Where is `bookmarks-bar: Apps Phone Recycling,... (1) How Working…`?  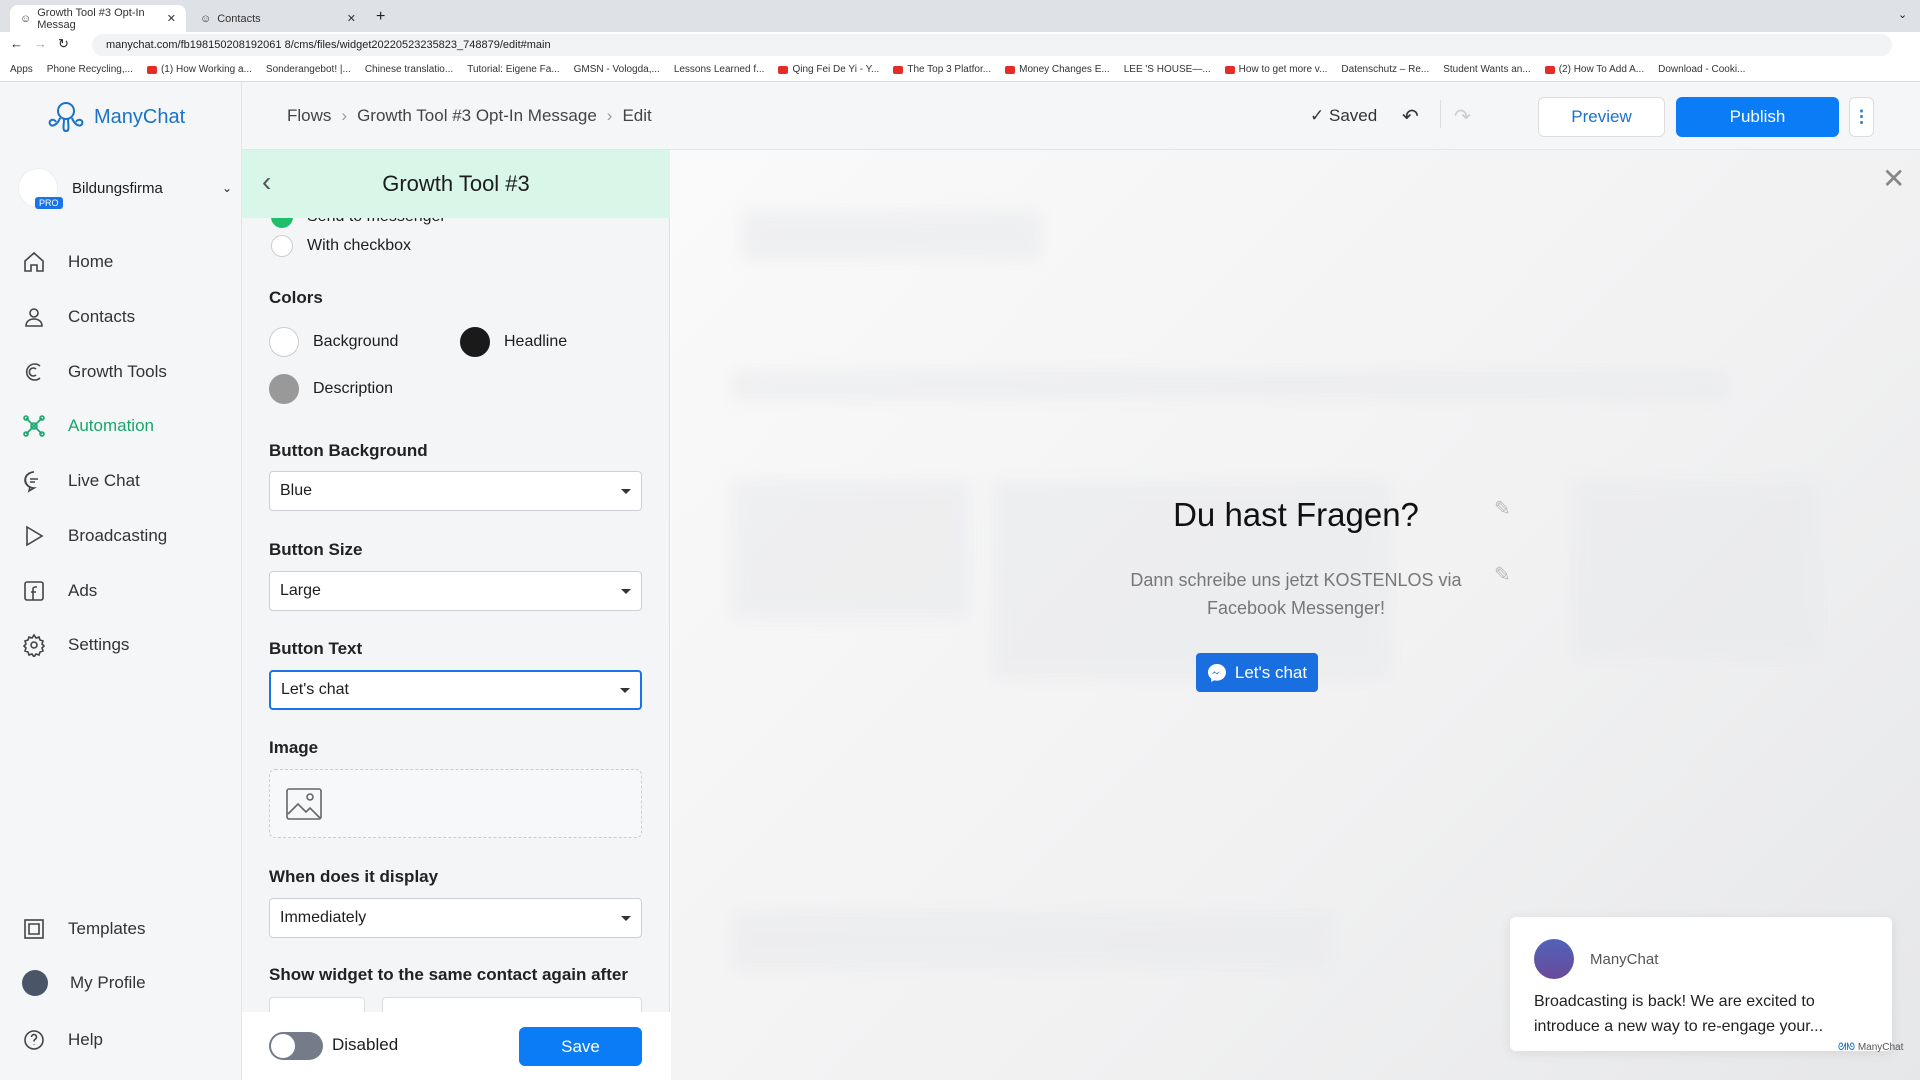 bookmarks-bar: Apps Phone Recycling,... (1) How Working… is located at coordinates (960, 70).